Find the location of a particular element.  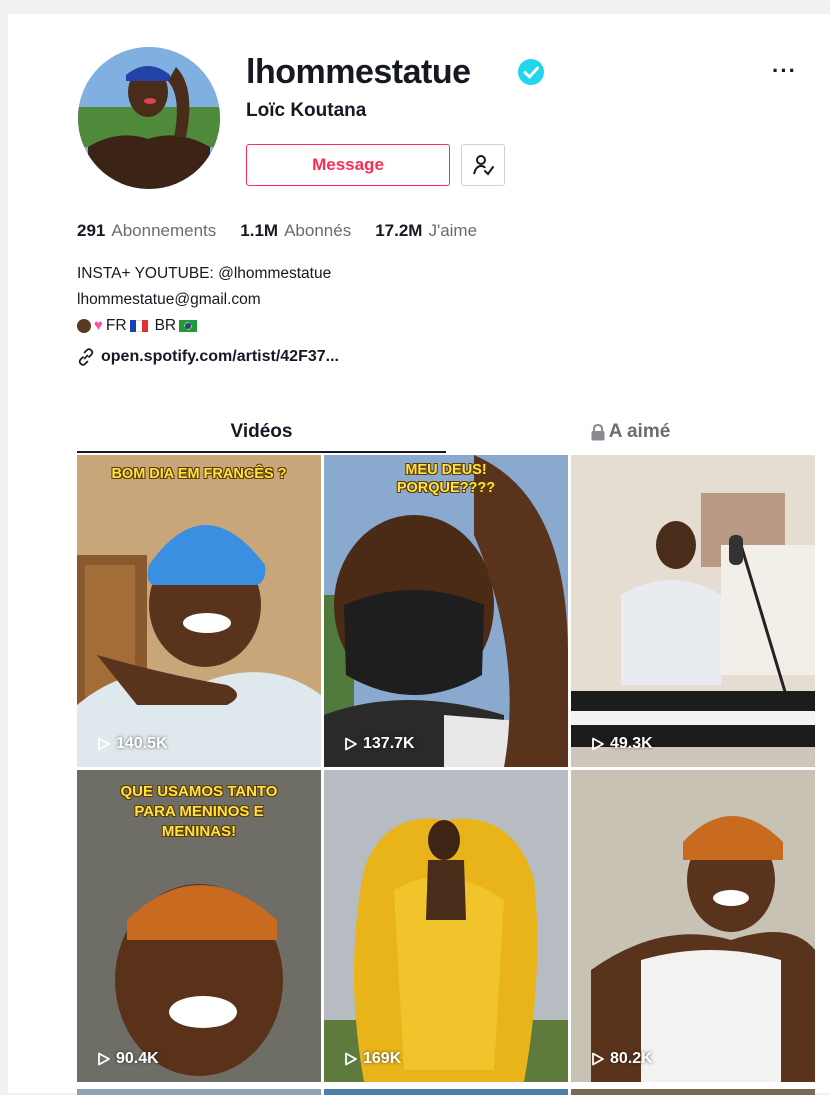

view-count: 169K is located at coordinates (372, 1059).